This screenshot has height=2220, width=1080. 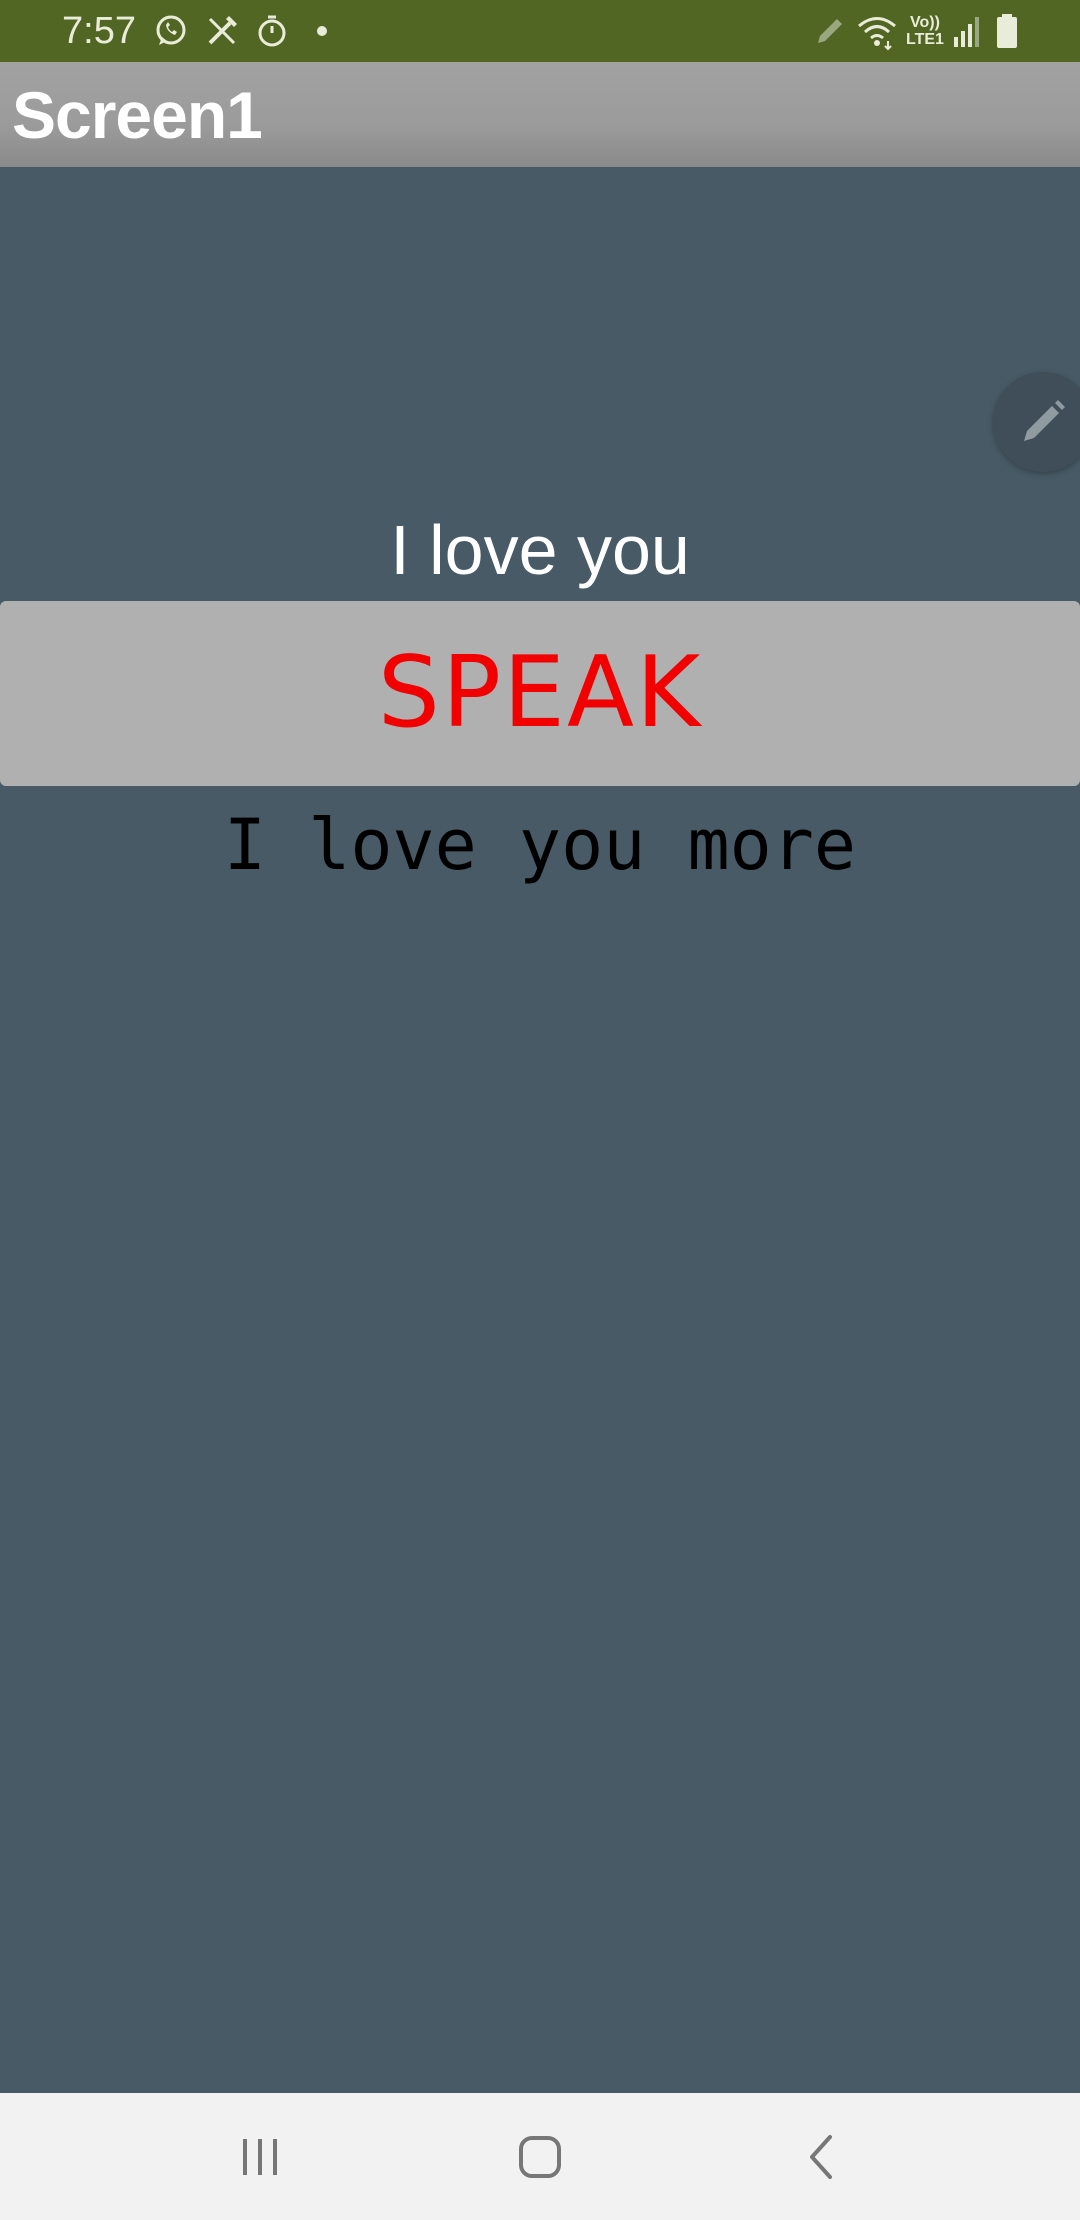 I want to click on speak-button-label: SPEAK, so click(x=540, y=693).